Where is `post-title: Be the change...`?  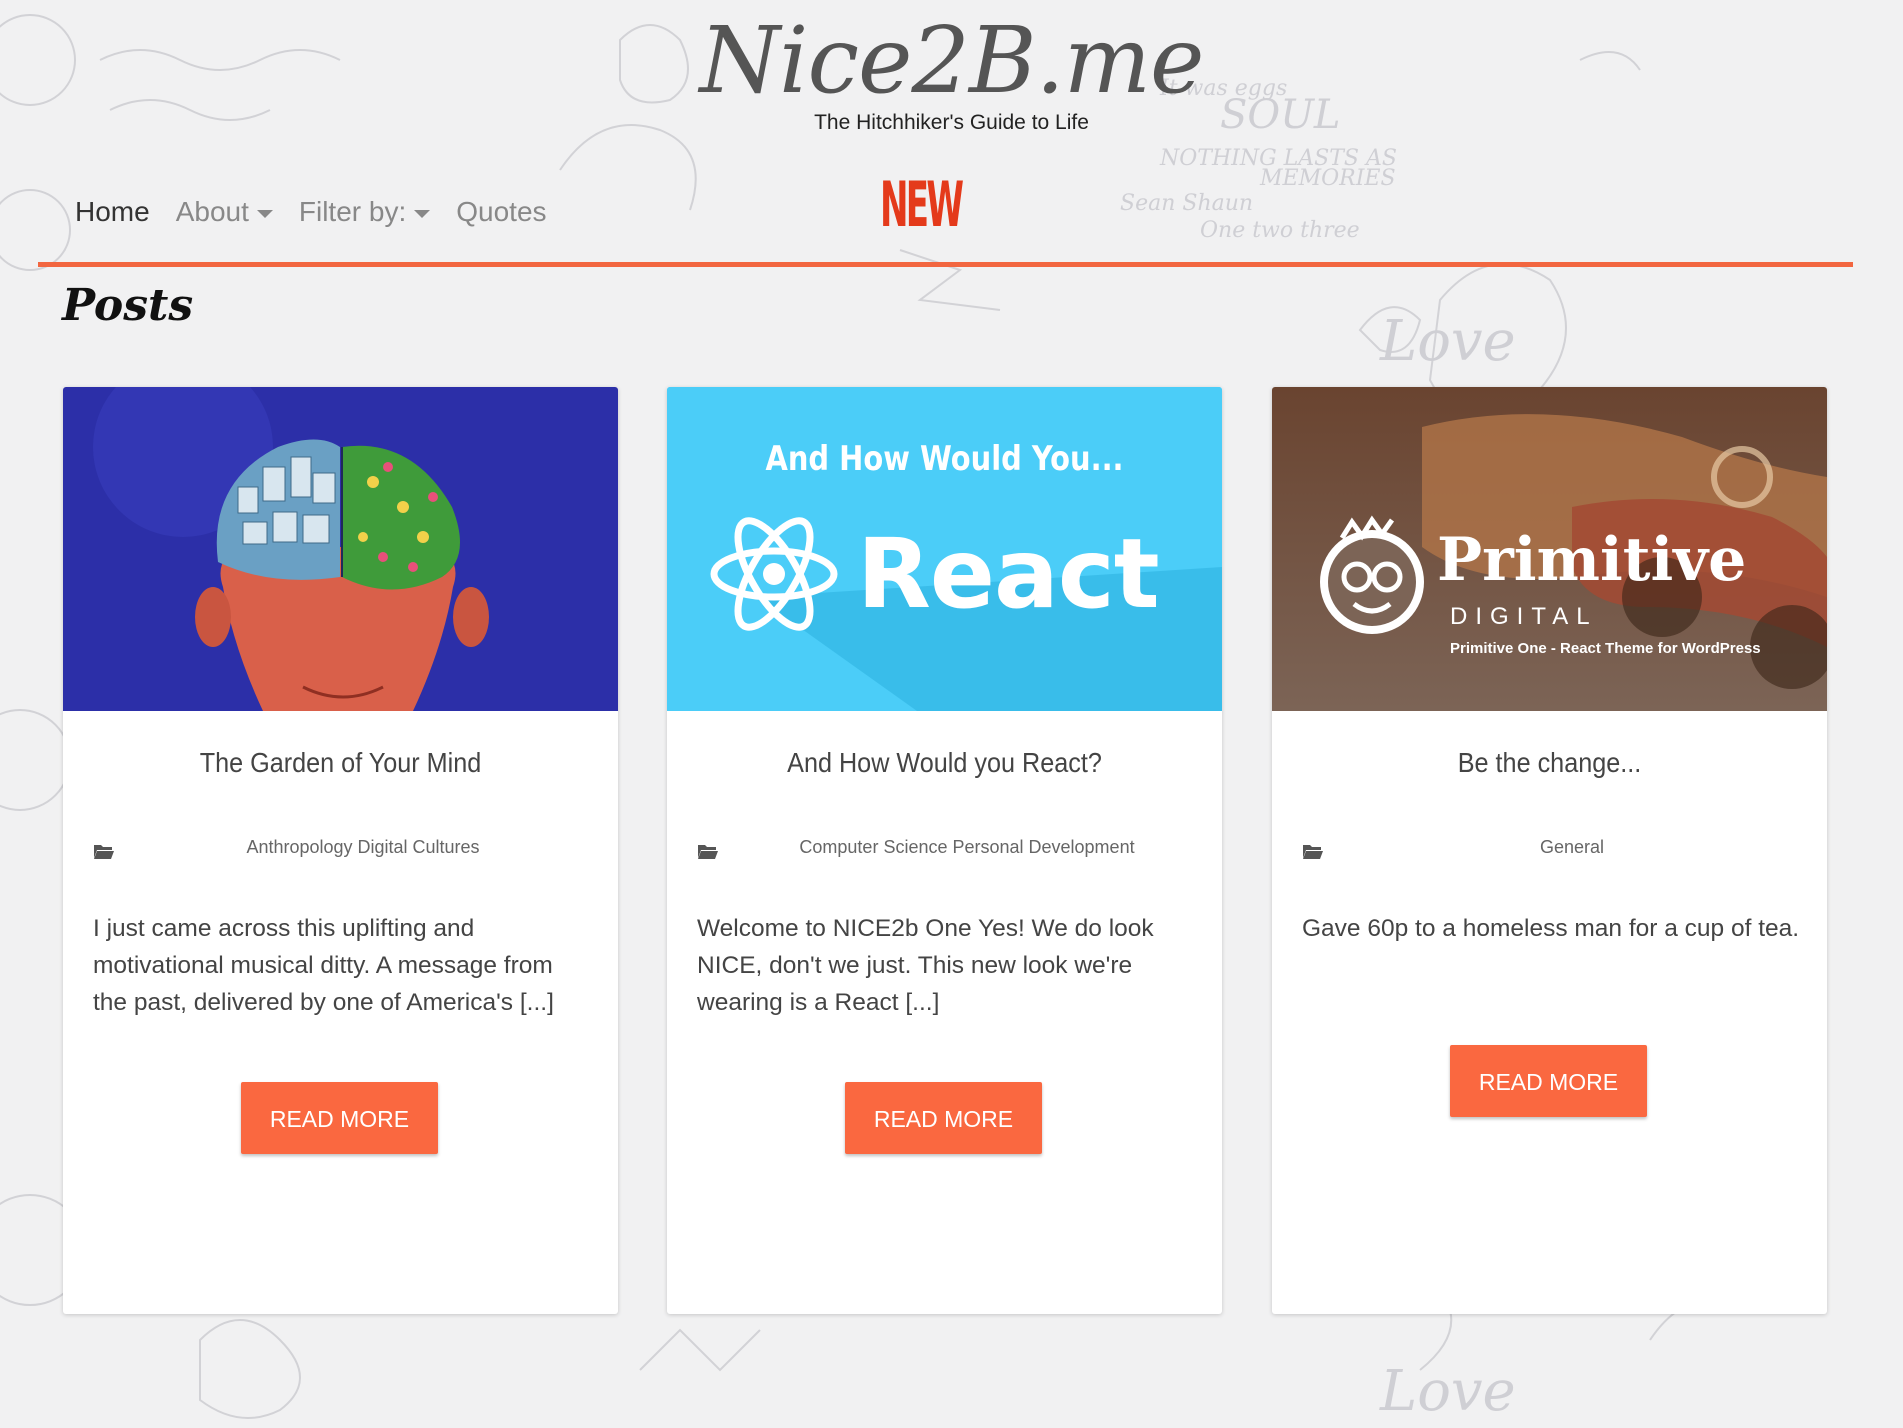 post-title: Be the change... is located at coordinates (1550, 763).